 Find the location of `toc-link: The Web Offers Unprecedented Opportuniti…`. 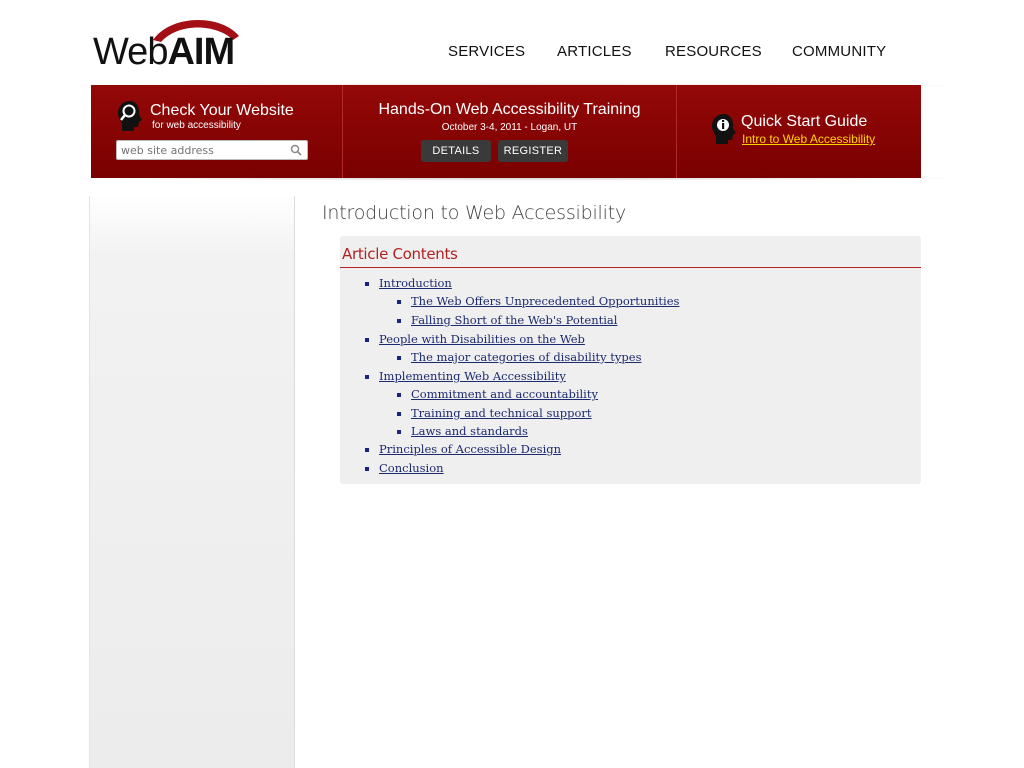

toc-link: The Web Offers Unprecedented Opportuniti… is located at coordinates (545, 301).